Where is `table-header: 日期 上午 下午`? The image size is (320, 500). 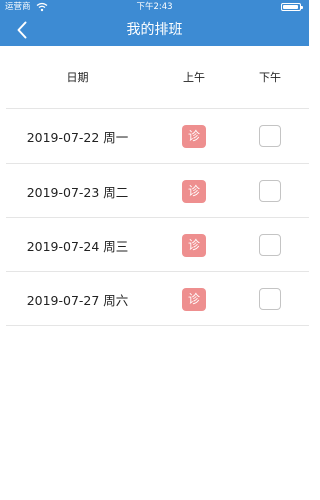 table-header: 日期 上午 下午 is located at coordinates (154, 77).